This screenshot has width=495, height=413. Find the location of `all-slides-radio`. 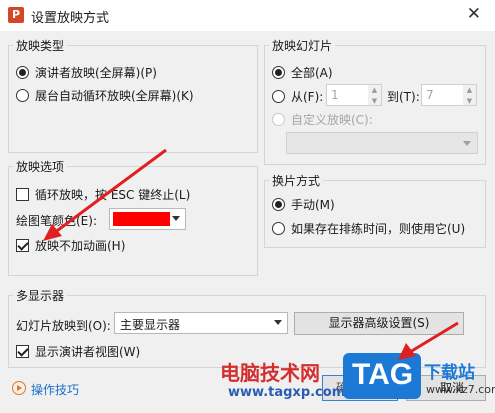

all-slides-radio is located at coordinates (278, 72).